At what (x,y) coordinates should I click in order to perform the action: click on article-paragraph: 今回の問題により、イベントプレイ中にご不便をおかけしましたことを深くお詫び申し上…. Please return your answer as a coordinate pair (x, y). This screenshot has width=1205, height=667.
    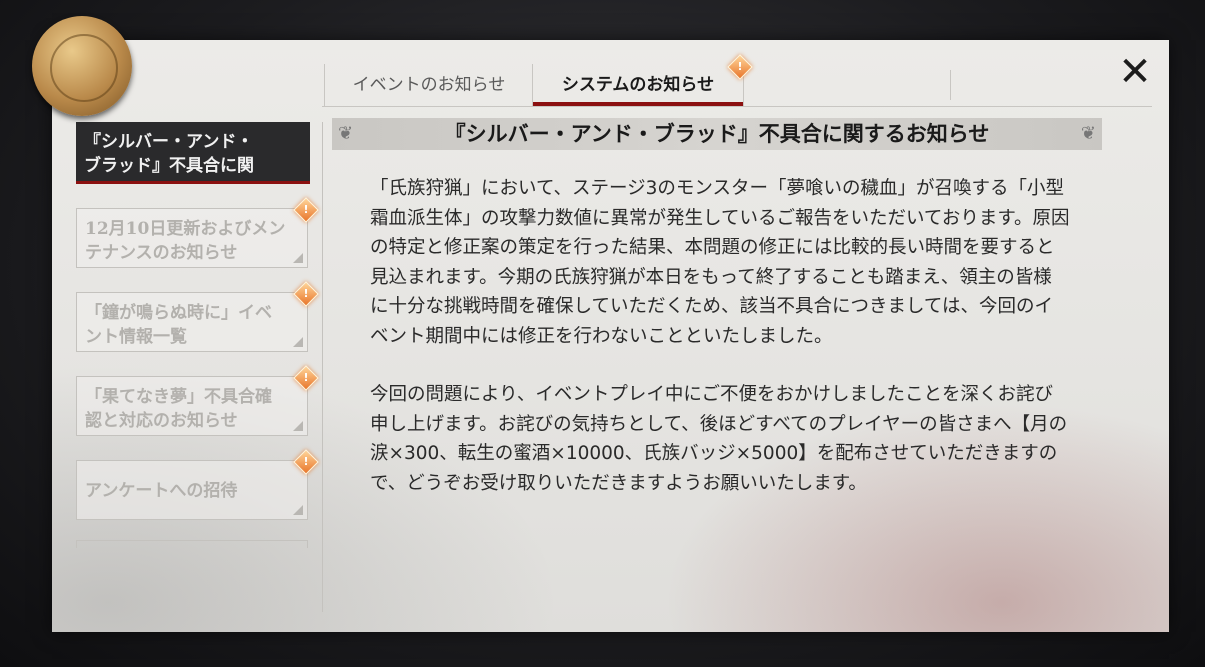
    Looking at the image, I should click on (719, 439).